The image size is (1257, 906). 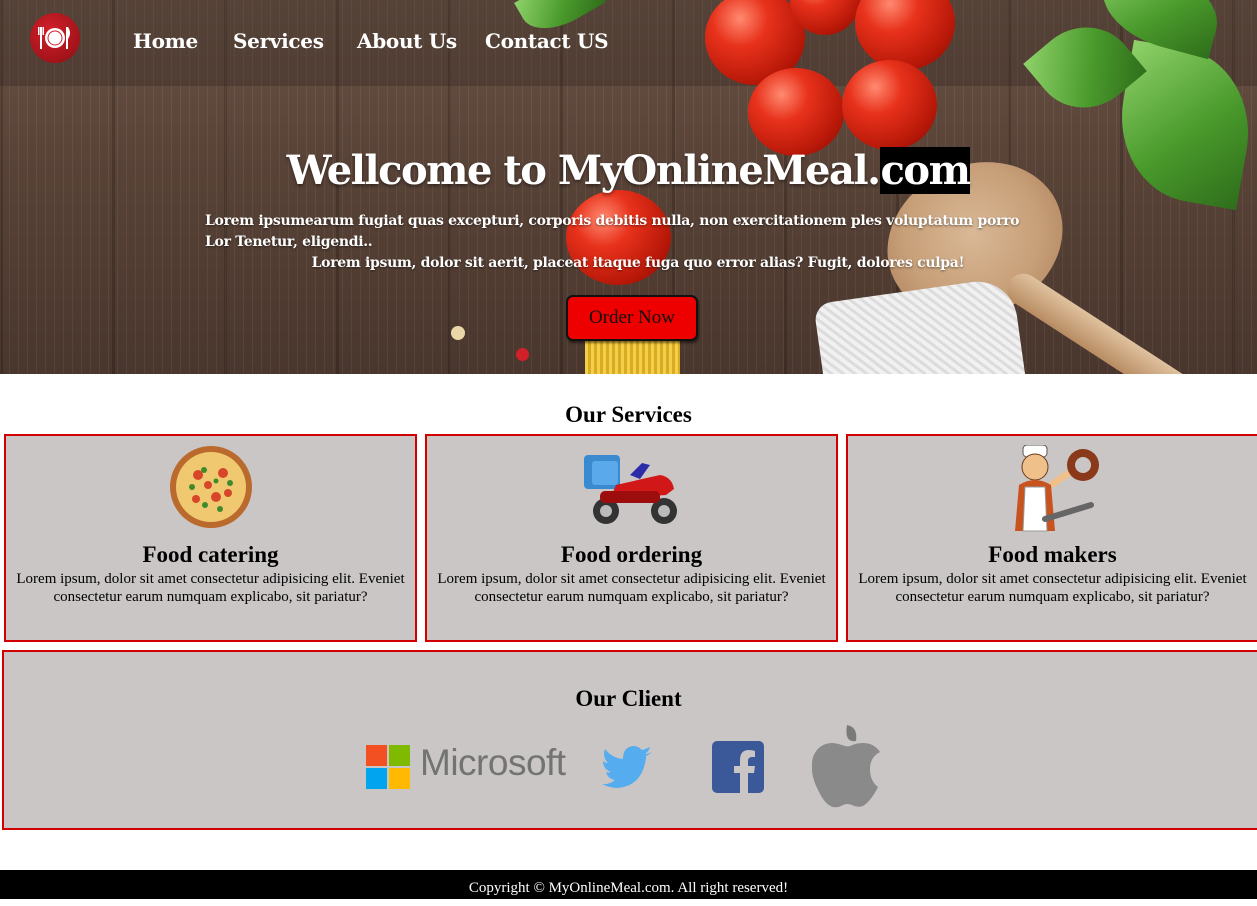 What do you see at coordinates (1056, 488) in the screenshot?
I see `chef-icon` at bounding box center [1056, 488].